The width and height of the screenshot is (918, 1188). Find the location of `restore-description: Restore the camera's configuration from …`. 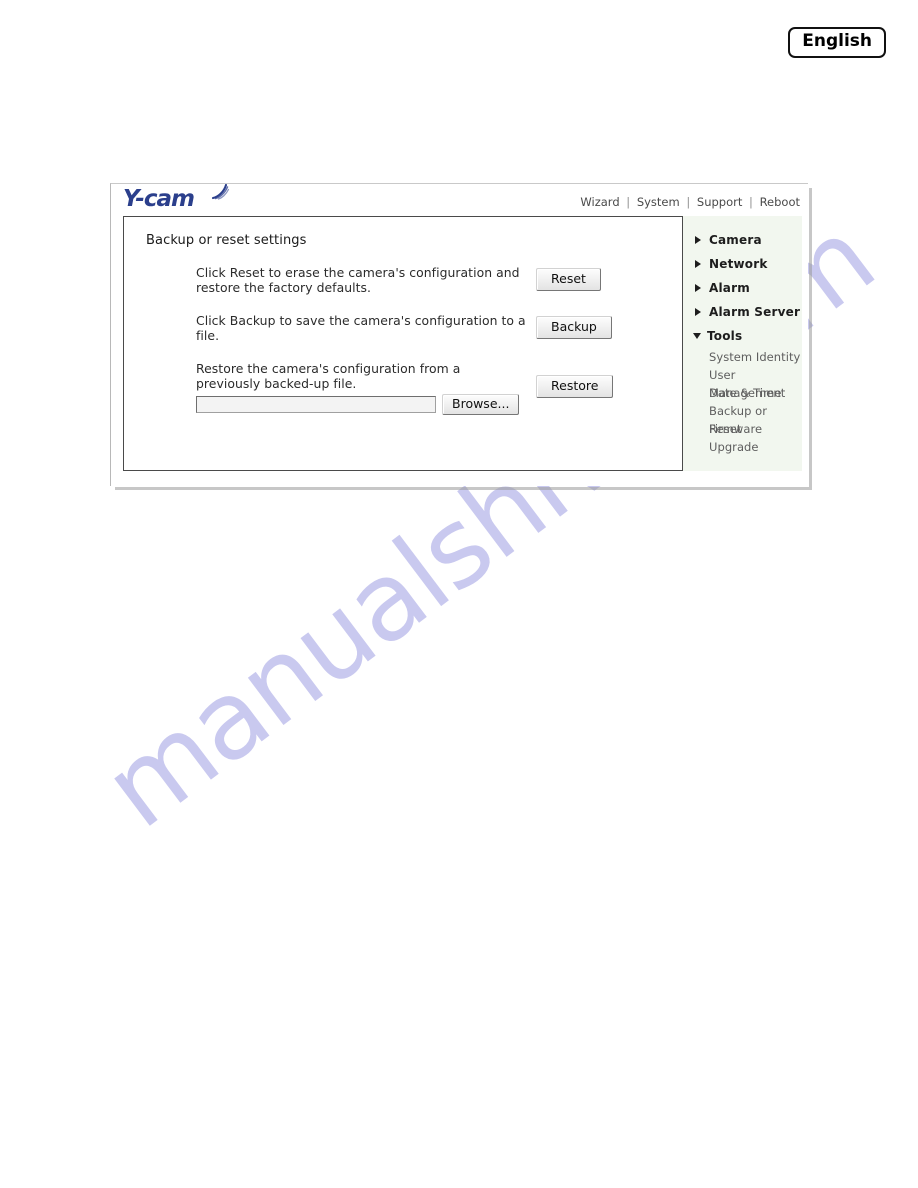

restore-description: Restore the camera's configuration from … is located at coordinates (328, 376).